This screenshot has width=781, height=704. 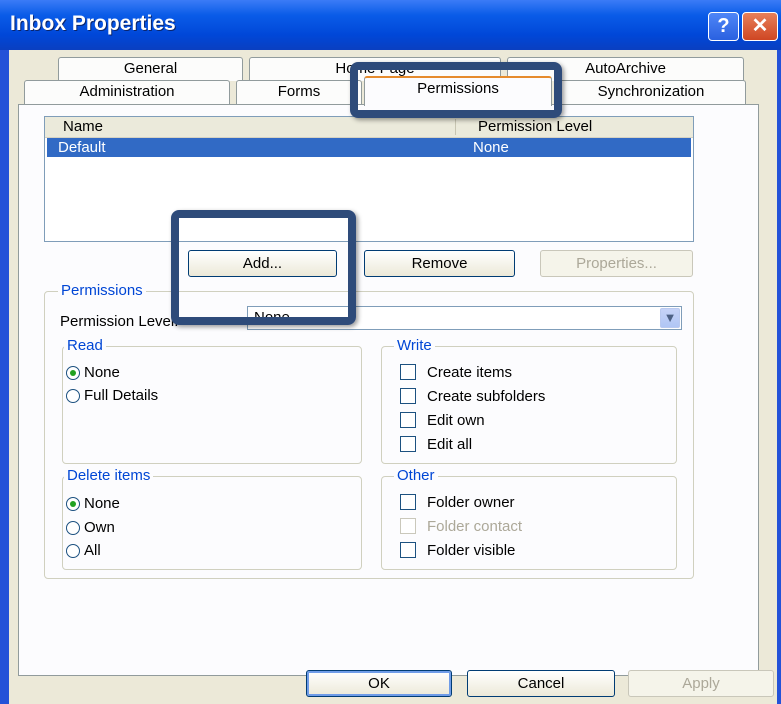 I want to click on edit-all-label: Edit all, so click(x=449, y=445).